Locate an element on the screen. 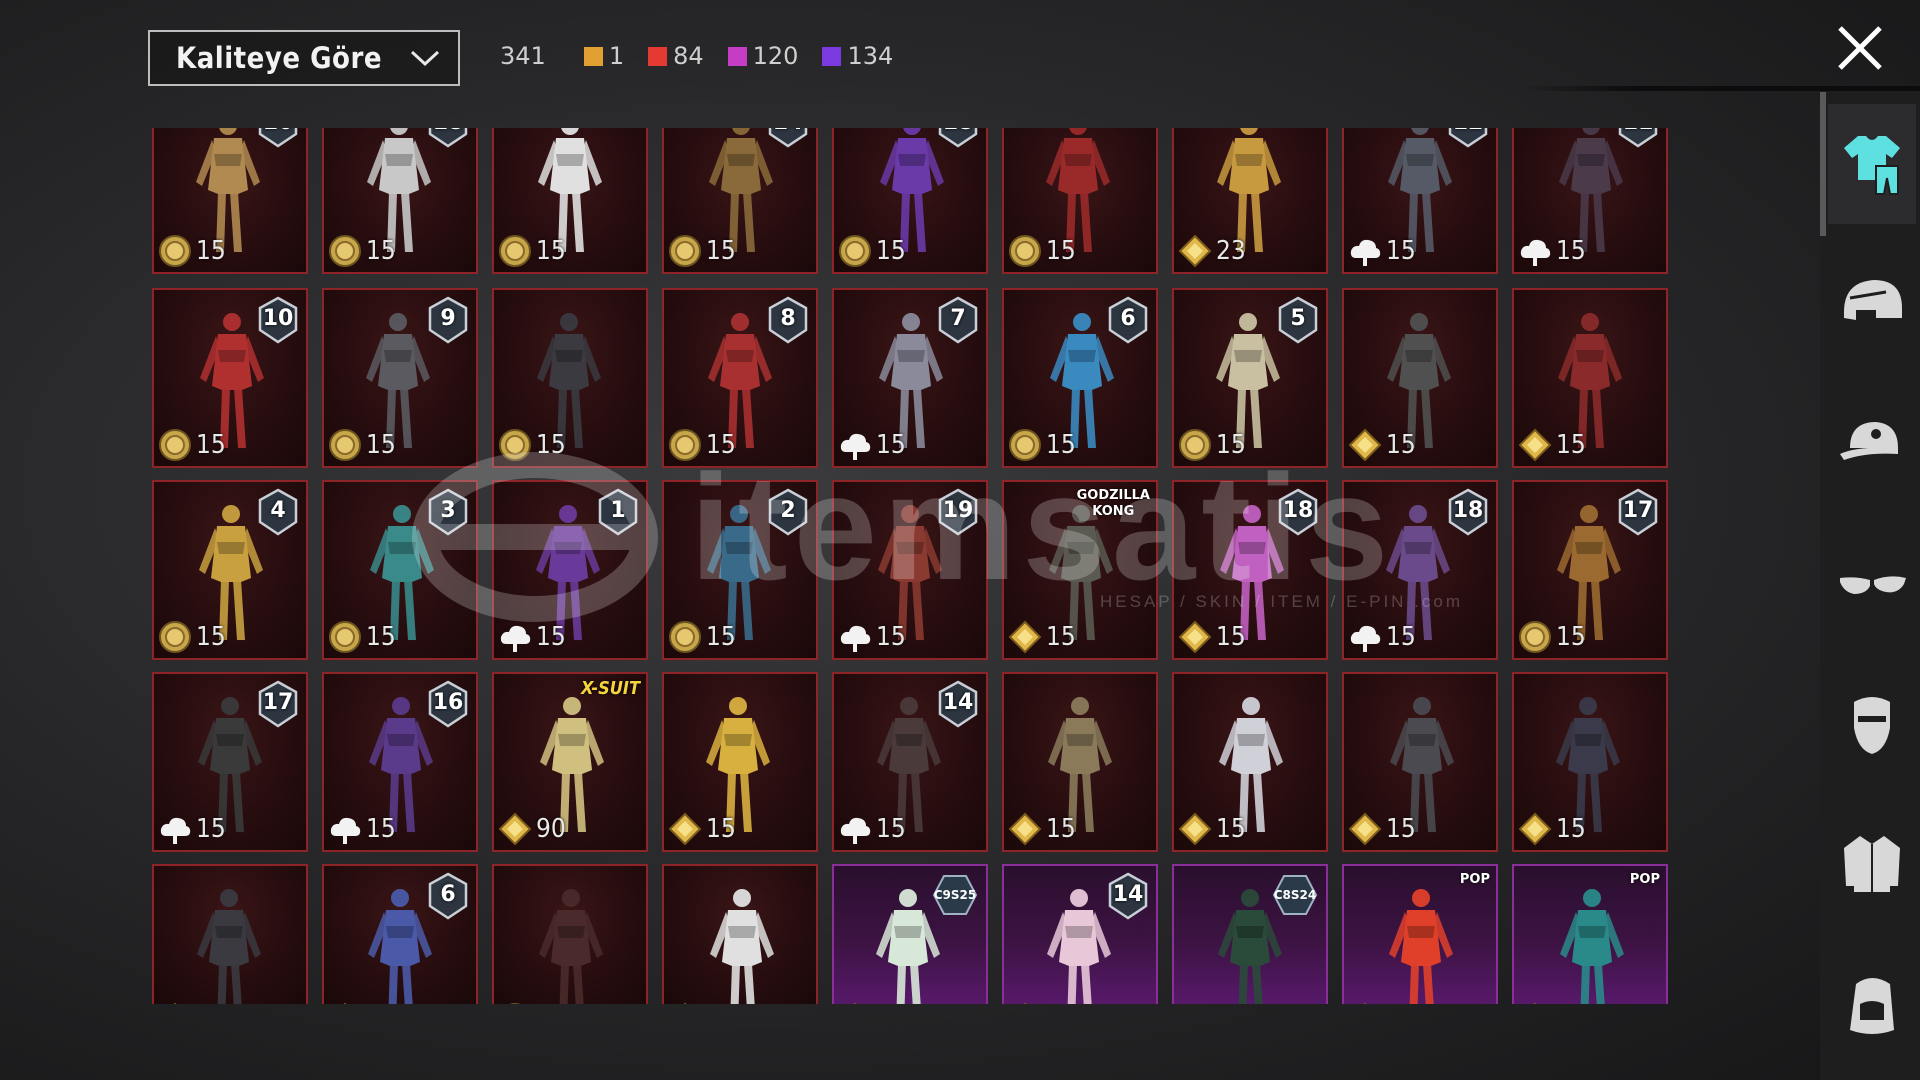 This screenshot has height=1080, width=1920. category-sidebar is located at coordinates (1870, 586).